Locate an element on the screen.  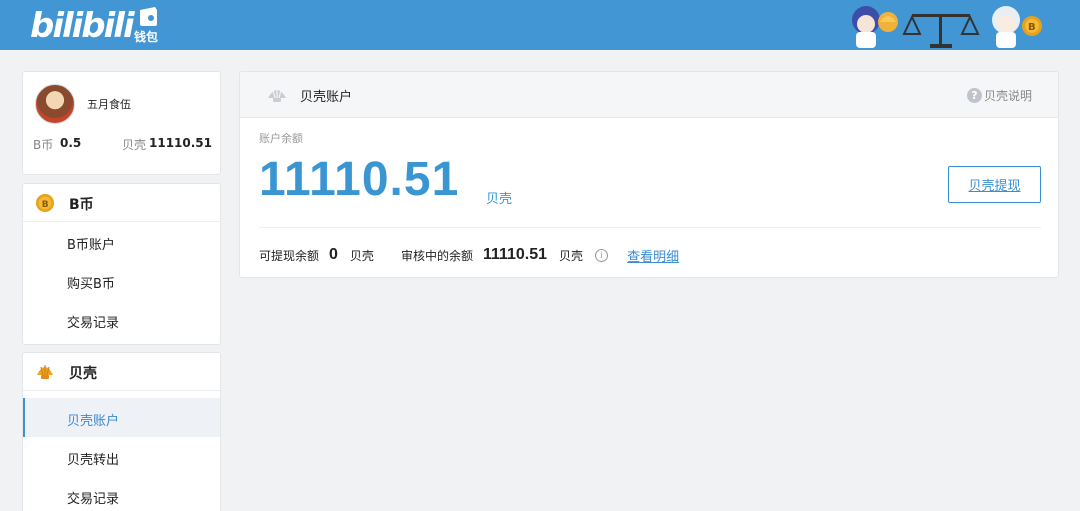
shell-outline-icon is located at coordinates (277, 95).